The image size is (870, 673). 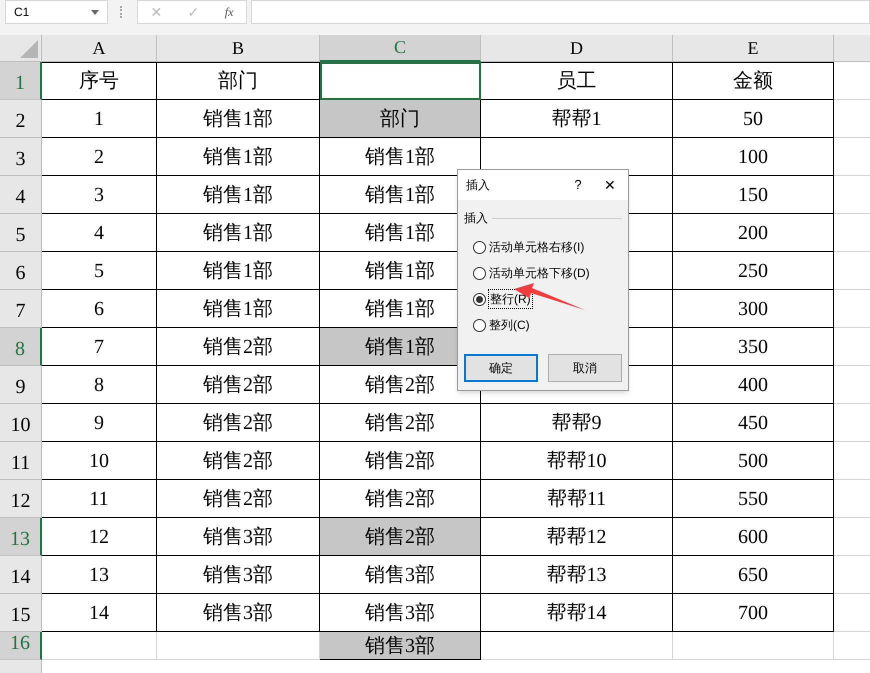 What do you see at coordinates (99, 385) in the screenshot?
I see `table-cell: 8` at bounding box center [99, 385].